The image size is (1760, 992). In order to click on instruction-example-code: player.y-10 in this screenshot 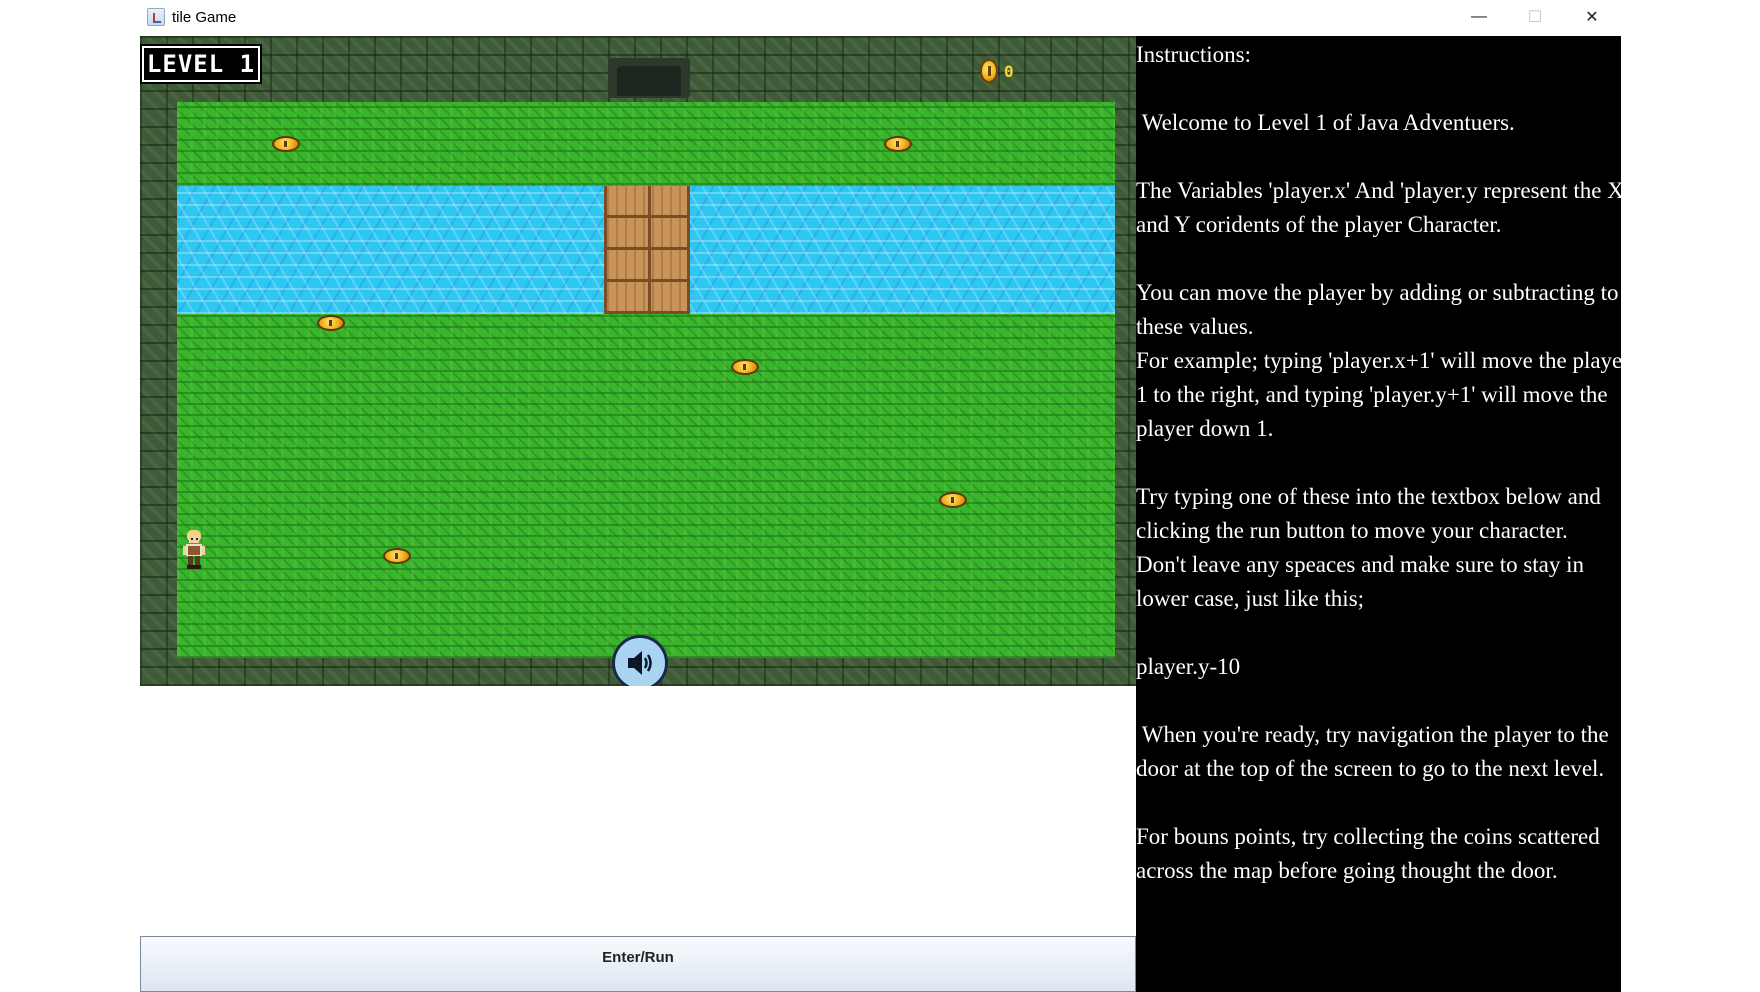, I will do `click(1188, 666)`.